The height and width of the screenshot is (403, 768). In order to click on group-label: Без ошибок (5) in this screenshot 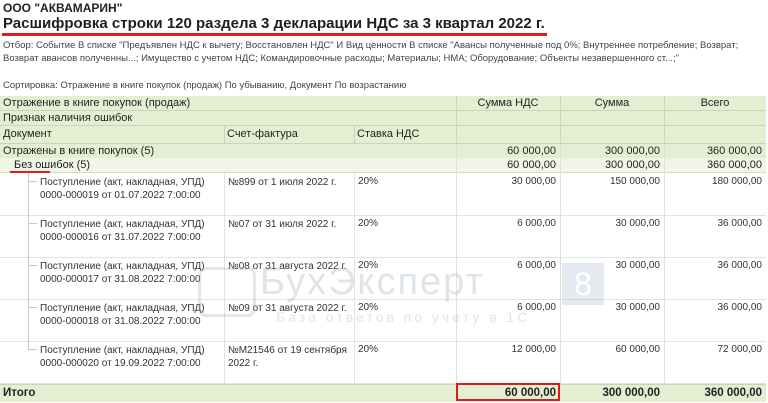, I will do `click(52, 165)`.